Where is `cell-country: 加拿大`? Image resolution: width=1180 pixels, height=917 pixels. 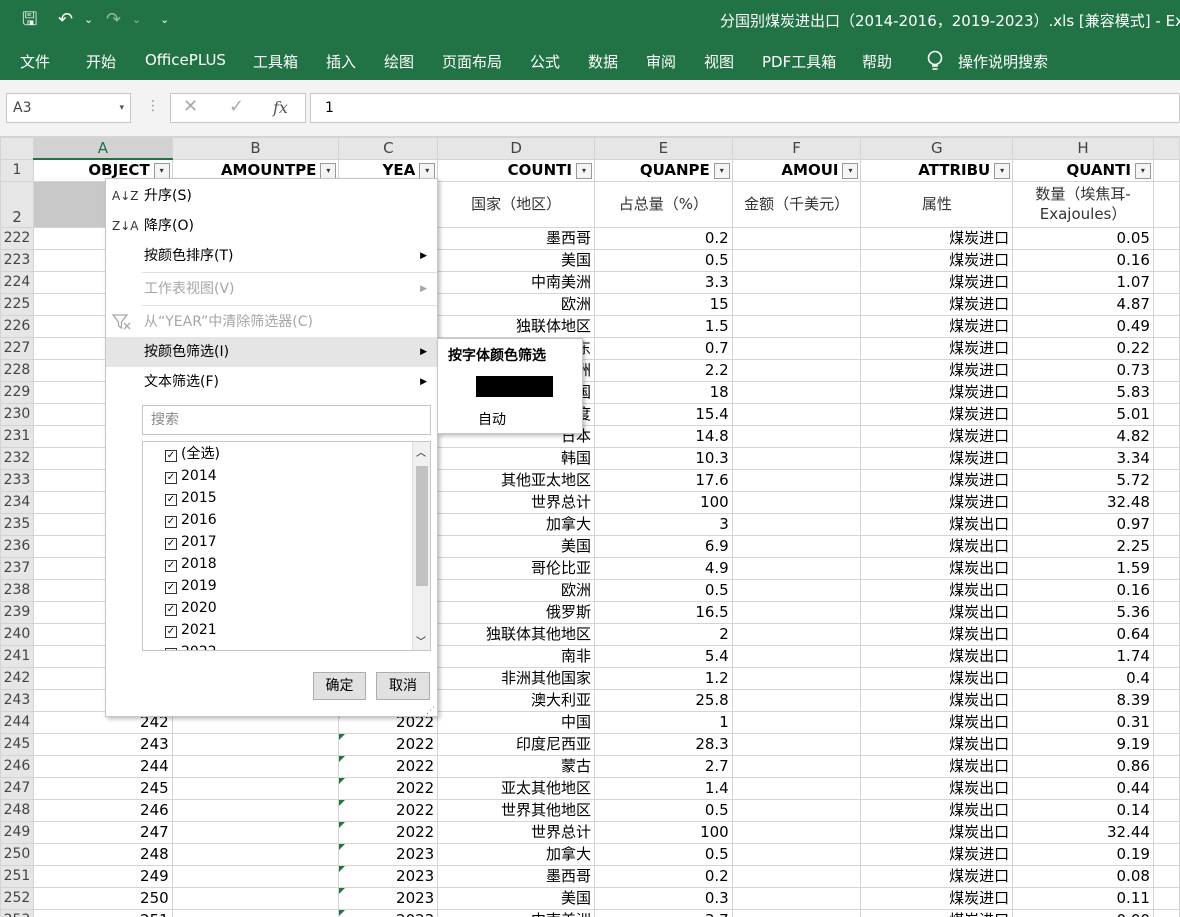 cell-country: 加拿大 is located at coordinates (516, 854).